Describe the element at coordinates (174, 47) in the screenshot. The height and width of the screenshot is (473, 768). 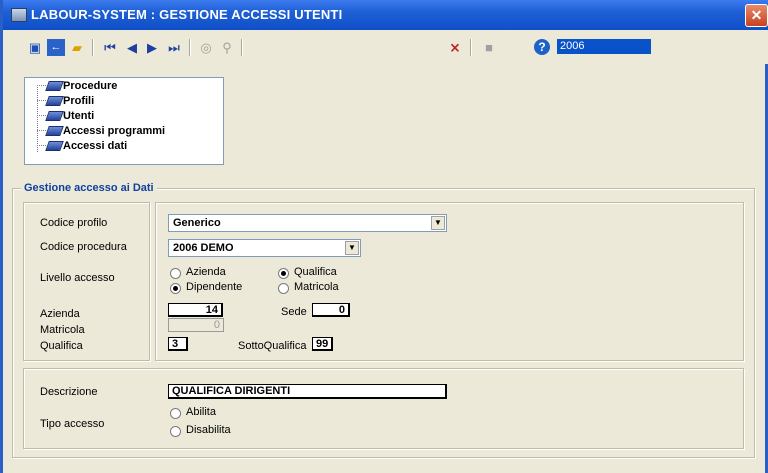
I see `last-record-icon: ⏭` at that location.